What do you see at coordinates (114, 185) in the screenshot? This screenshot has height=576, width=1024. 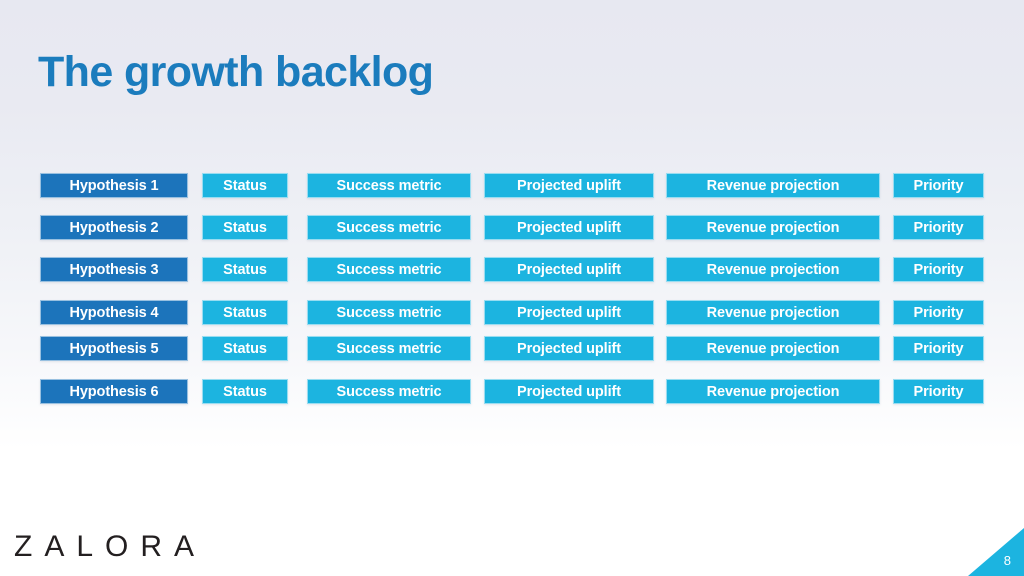 I see `cell-hypothesis: Hypothesis 1` at bounding box center [114, 185].